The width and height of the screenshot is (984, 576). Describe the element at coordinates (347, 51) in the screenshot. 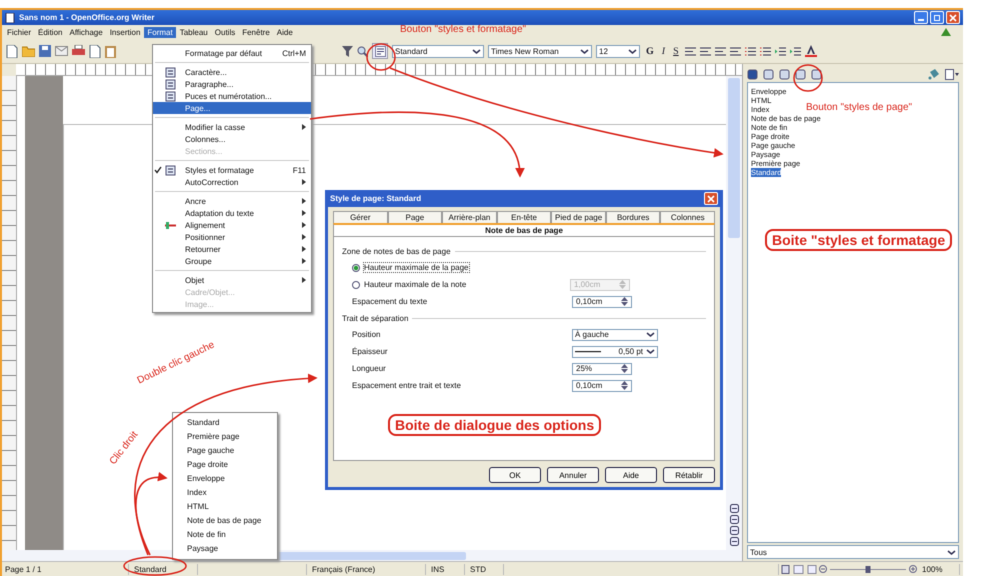

I see `funnel-icon` at that location.